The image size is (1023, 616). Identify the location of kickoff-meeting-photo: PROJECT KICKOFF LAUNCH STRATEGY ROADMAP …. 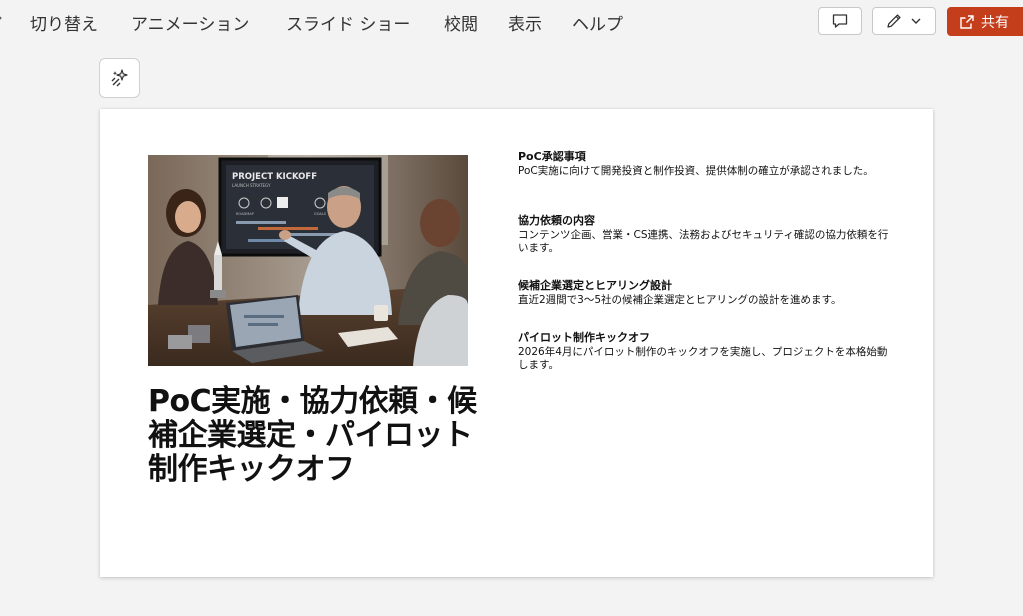
(308, 260).